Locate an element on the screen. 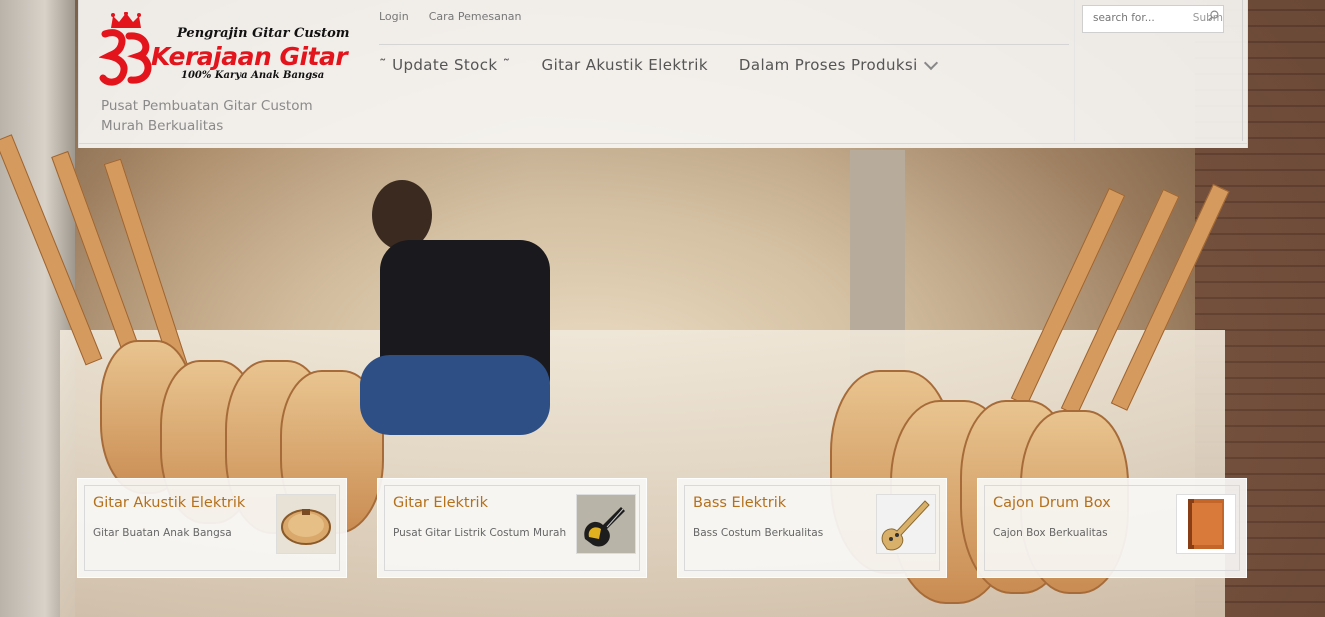 The width and height of the screenshot is (1325, 617). card-desc: Bass Costum Berkualitas is located at coordinates (758, 533).